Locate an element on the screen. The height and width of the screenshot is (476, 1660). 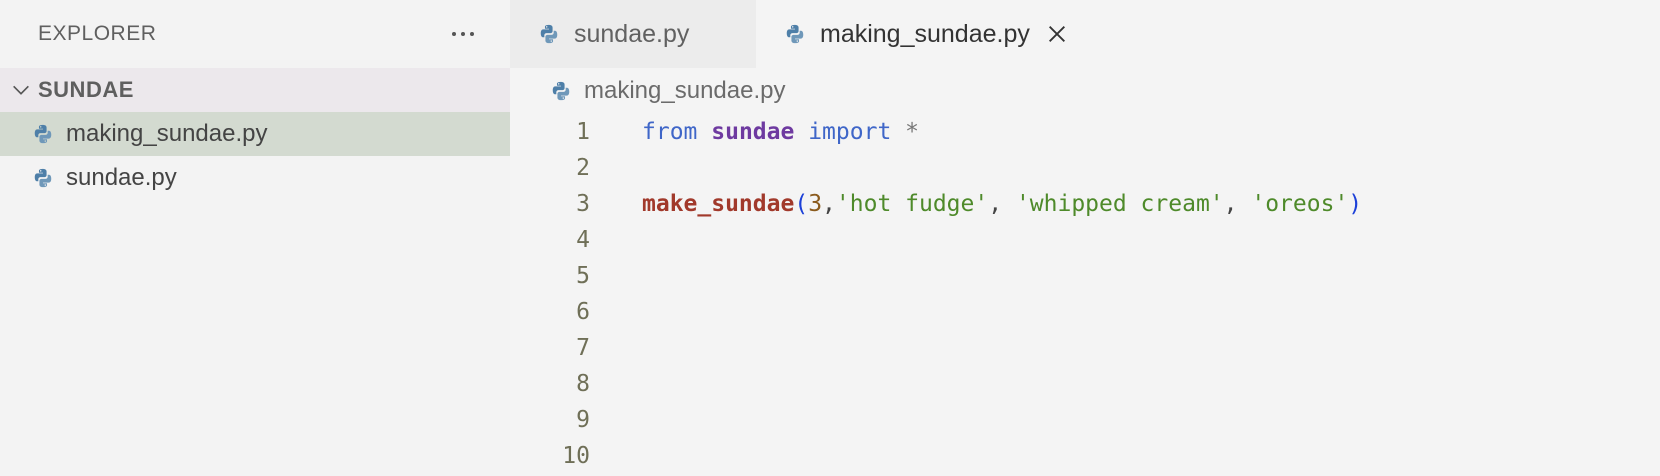
close-paren: ) is located at coordinates (1355, 204).